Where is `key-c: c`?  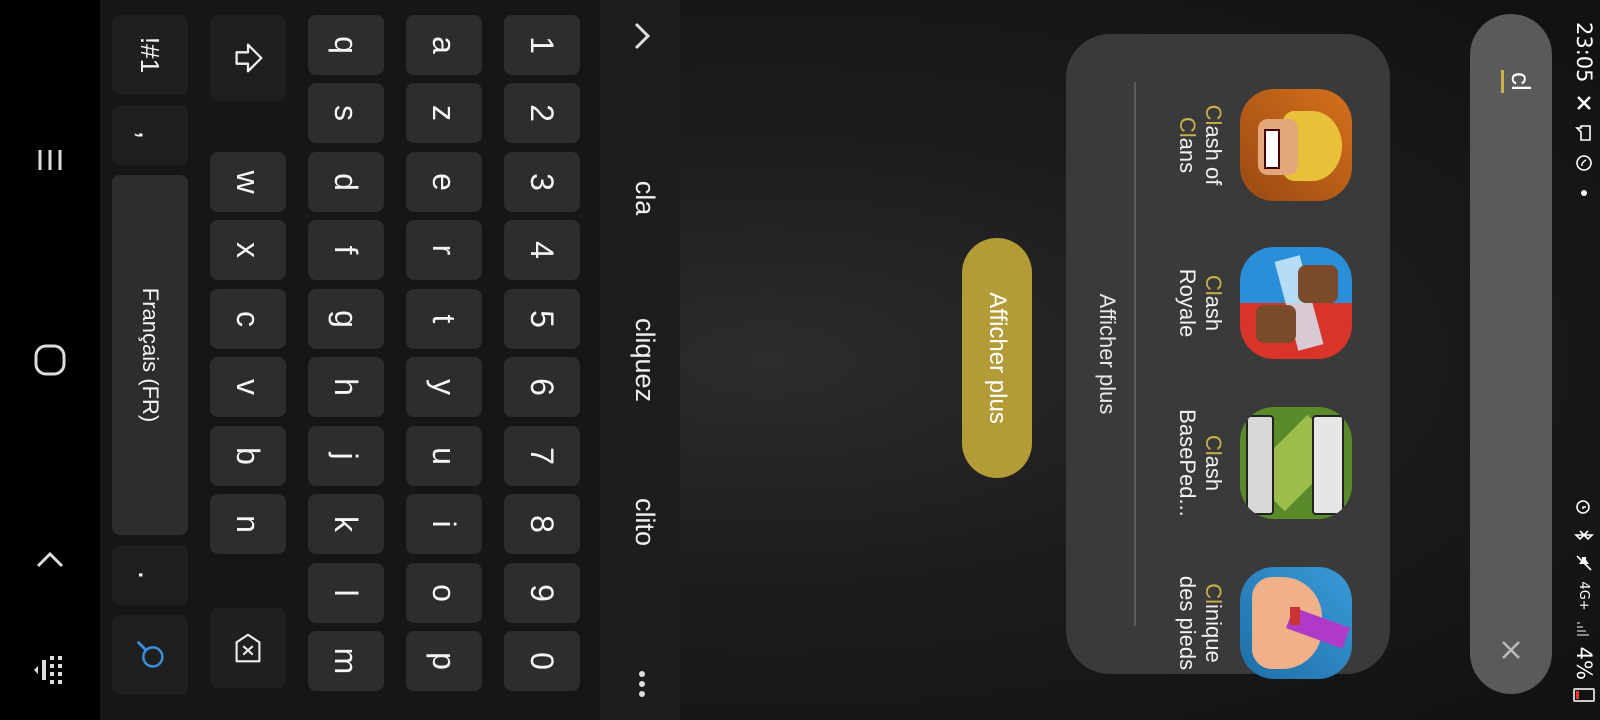
key-c: c is located at coordinates (248, 319).